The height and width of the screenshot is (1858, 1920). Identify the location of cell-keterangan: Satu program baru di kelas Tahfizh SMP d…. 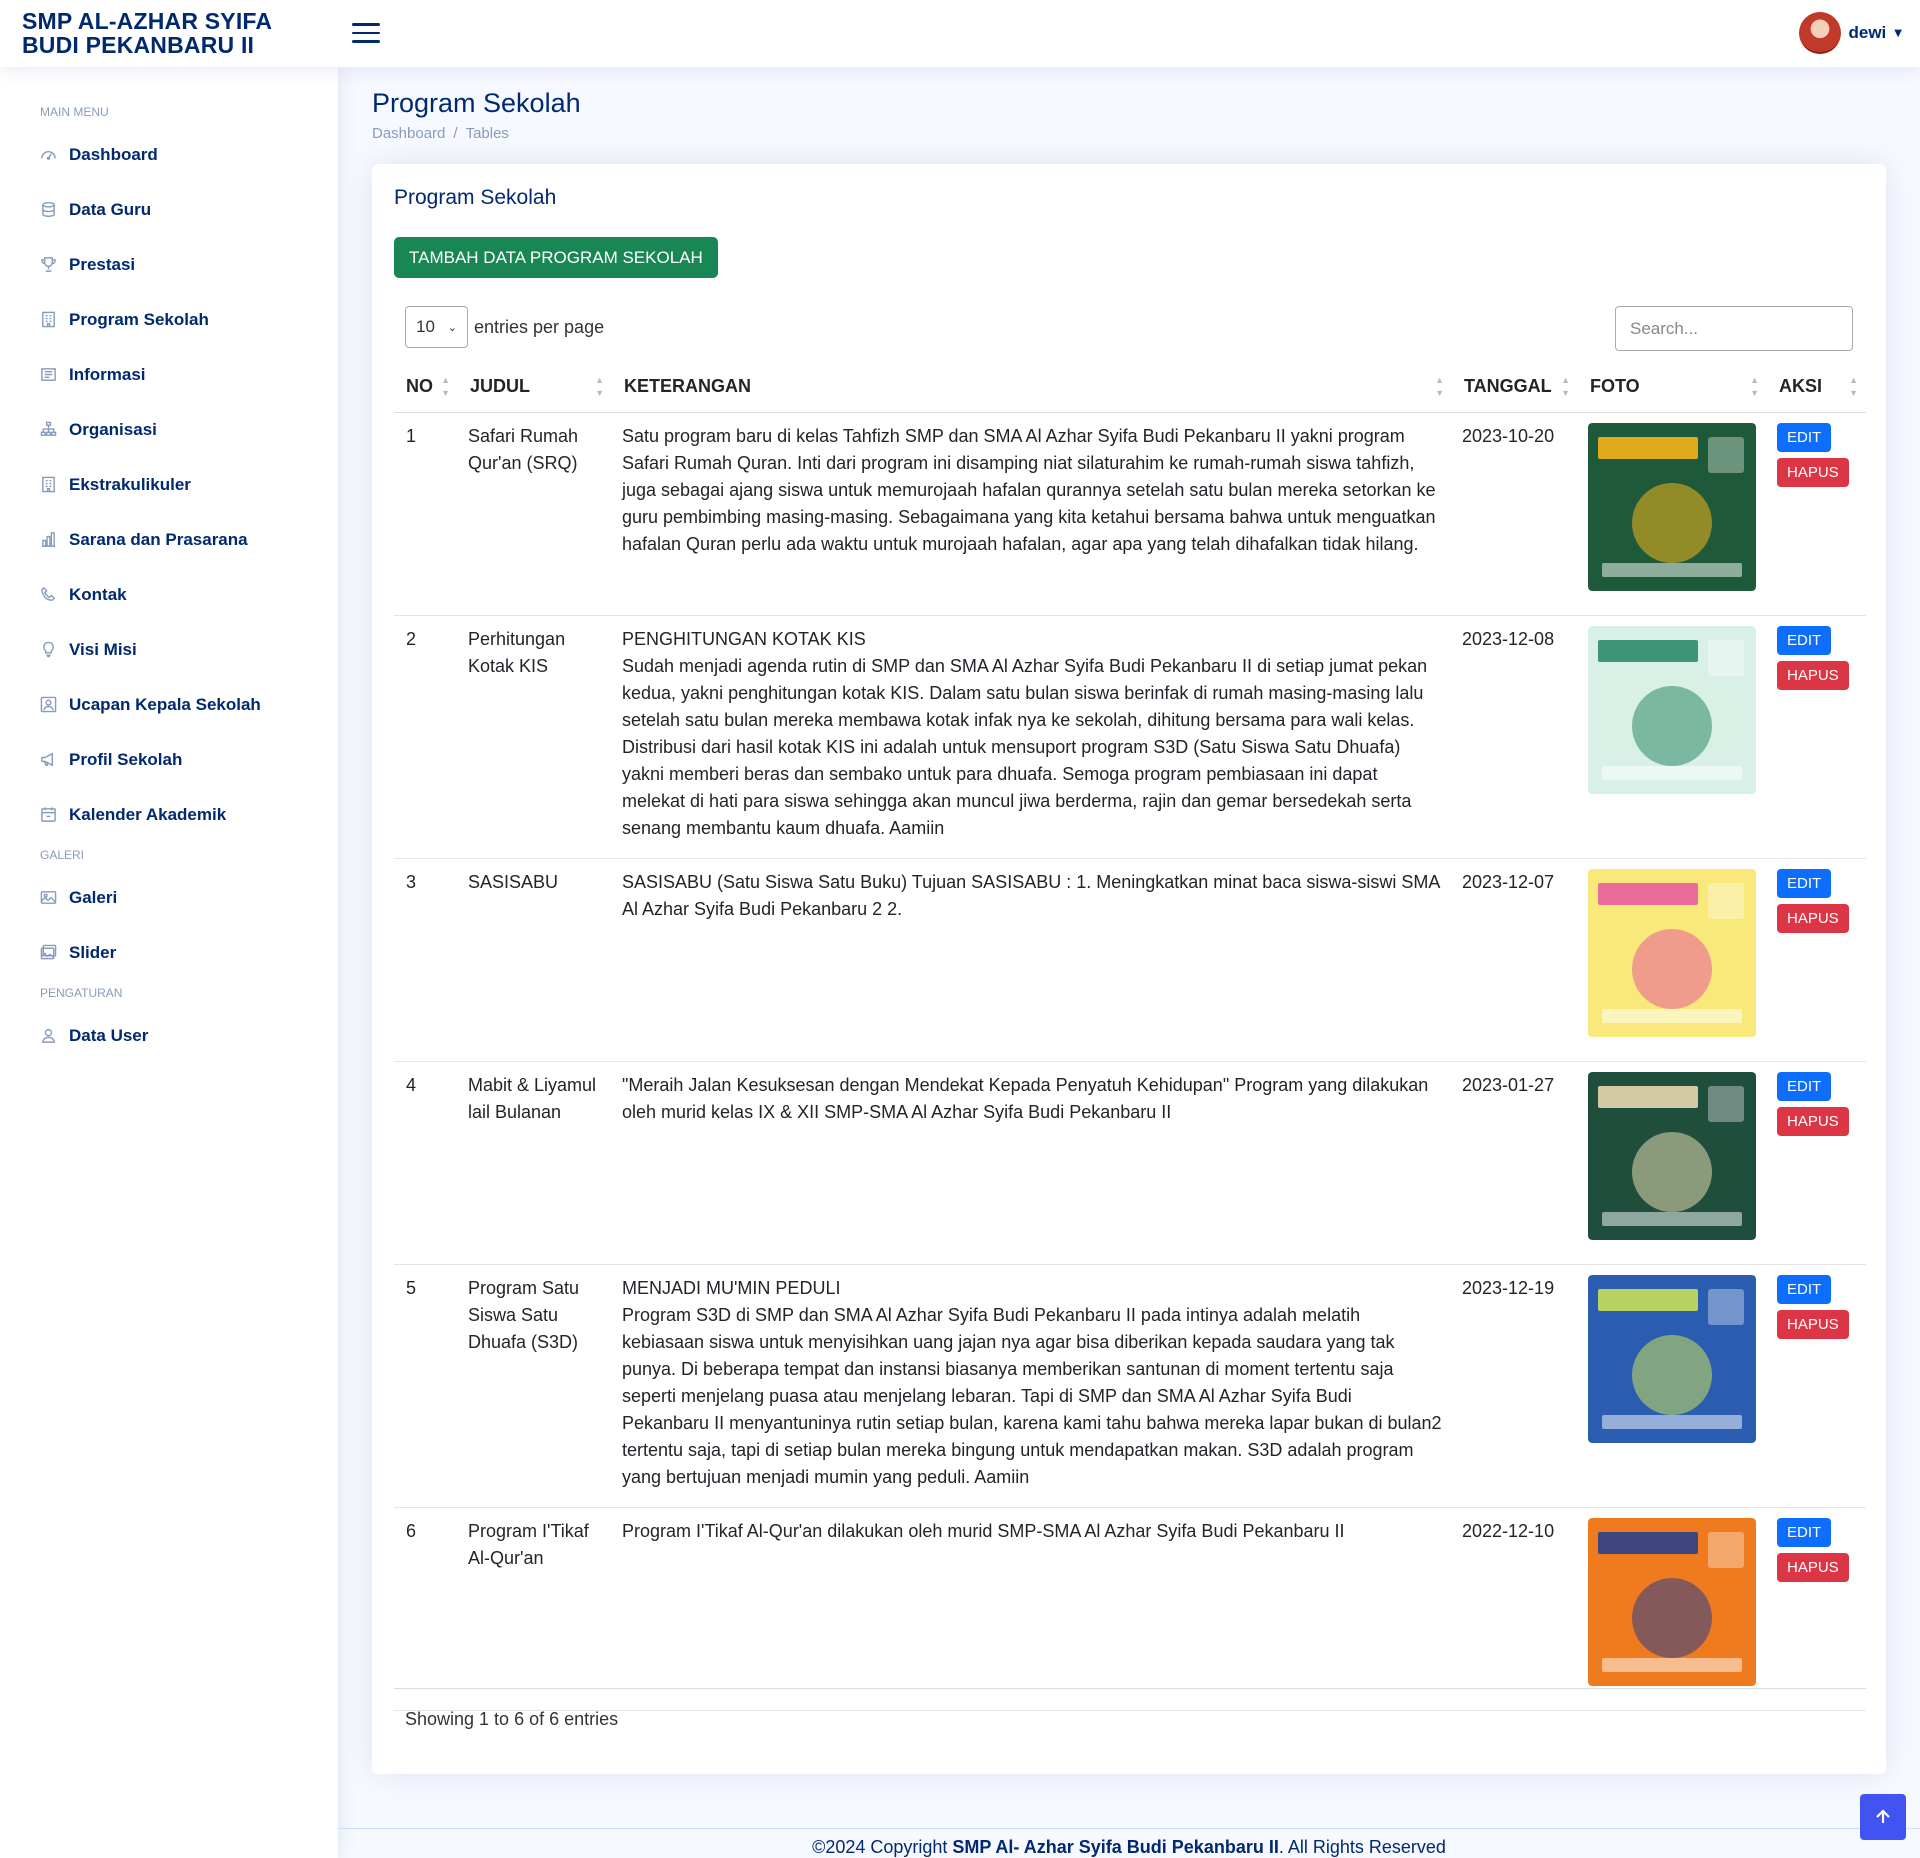
(1032, 514).